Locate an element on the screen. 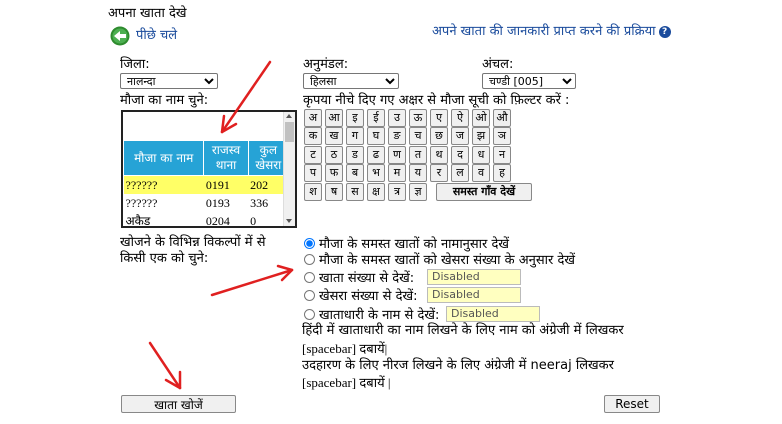  table-row: ?????? 0193 336 is located at coordinates (205, 203).